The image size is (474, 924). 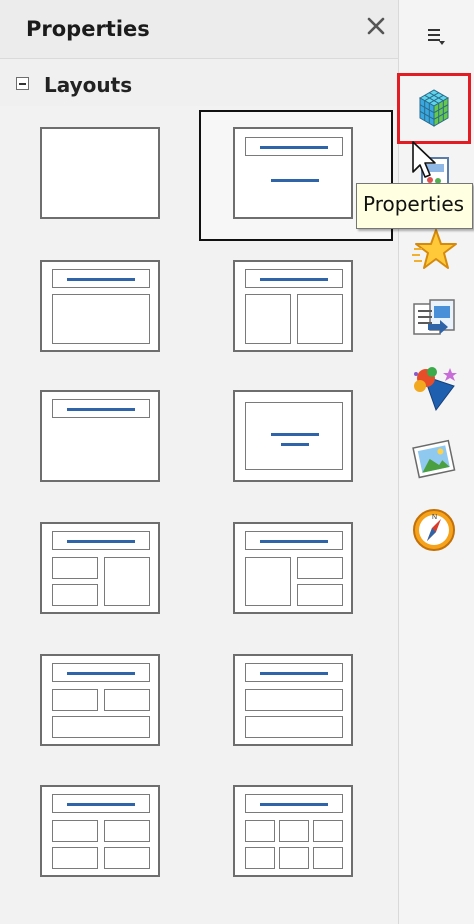 I want to click on gallery-icon, so click(x=434, y=460).